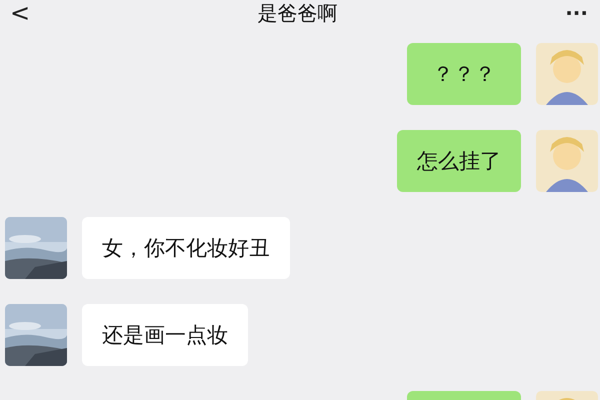 The height and width of the screenshot is (400, 600). What do you see at coordinates (576, 13) in the screenshot?
I see `more-button: ···` at bounding box center [576, 13].